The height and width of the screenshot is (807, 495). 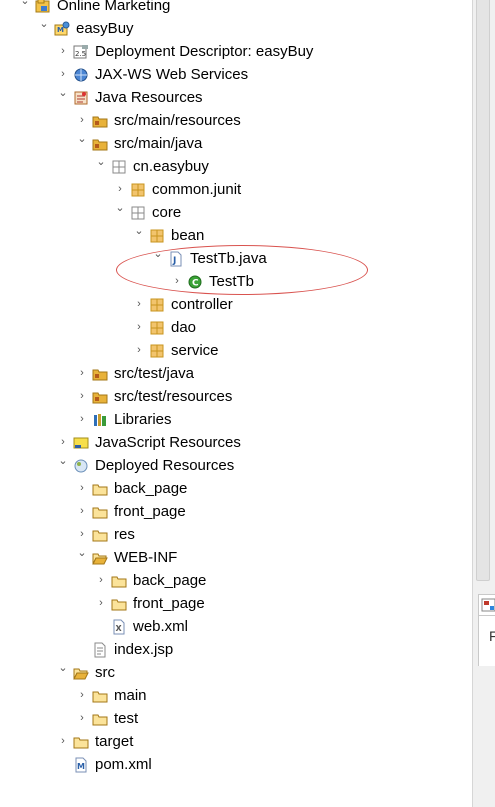 I want to click on tree-item-java-resources: ⌄ Java Resources, so click(x=235, y=97).